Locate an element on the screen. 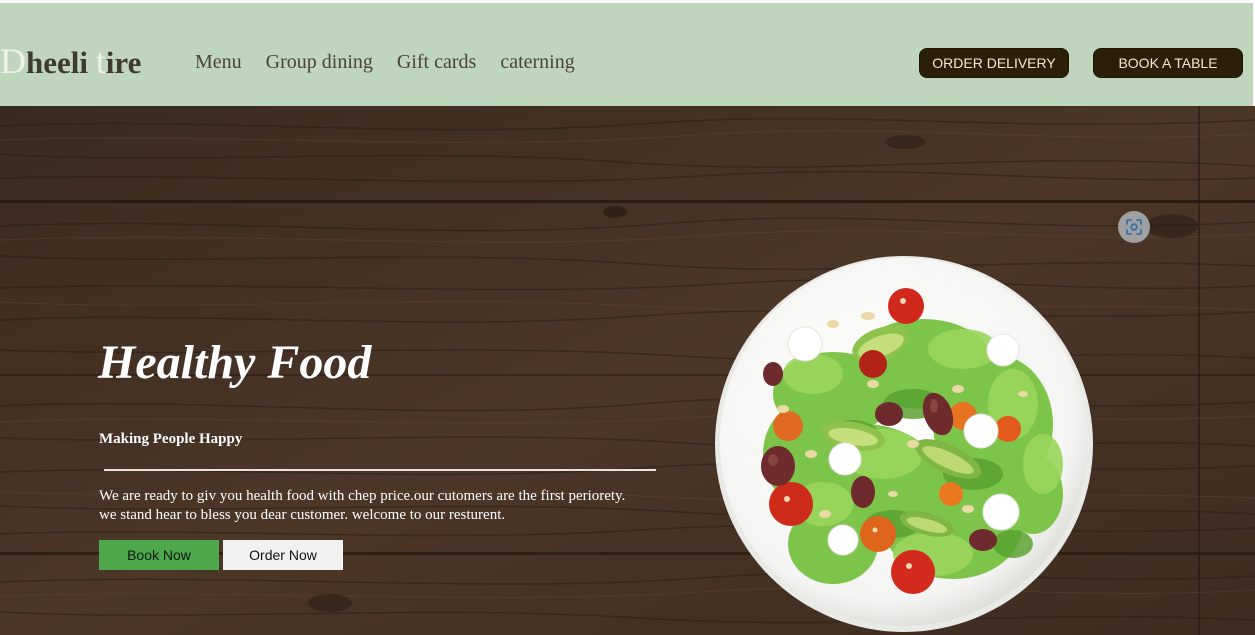 Image resolution: width=1255 pixels, height=635 pixels. brand-logo: Dheeli tire is located at coordinates (70, 61).